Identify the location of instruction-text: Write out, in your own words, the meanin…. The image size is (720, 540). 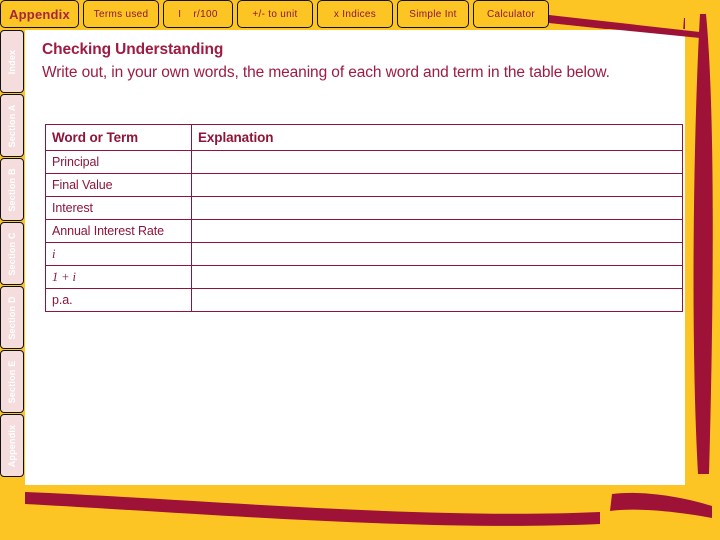
(326, 72).